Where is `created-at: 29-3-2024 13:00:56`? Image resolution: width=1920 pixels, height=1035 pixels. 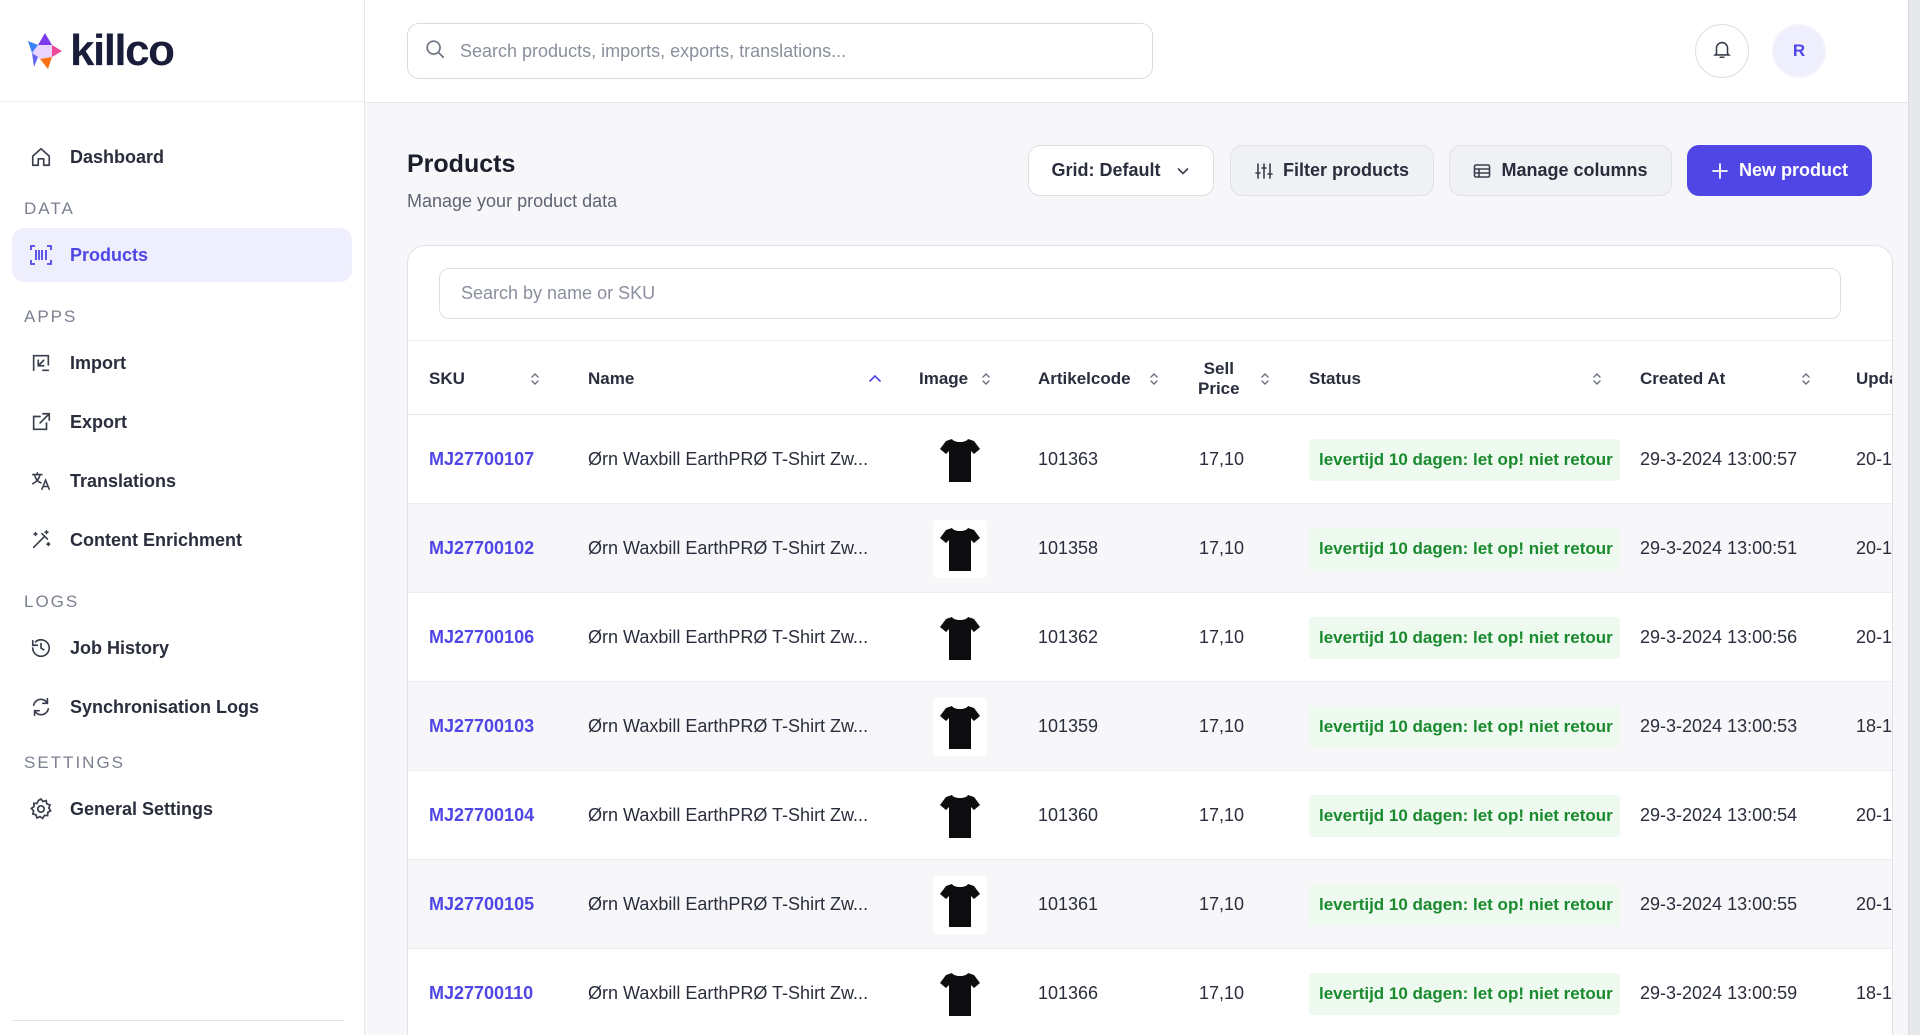
created-at: 29-3-2024 13:00:56 is located at coordinates (1719, 637).